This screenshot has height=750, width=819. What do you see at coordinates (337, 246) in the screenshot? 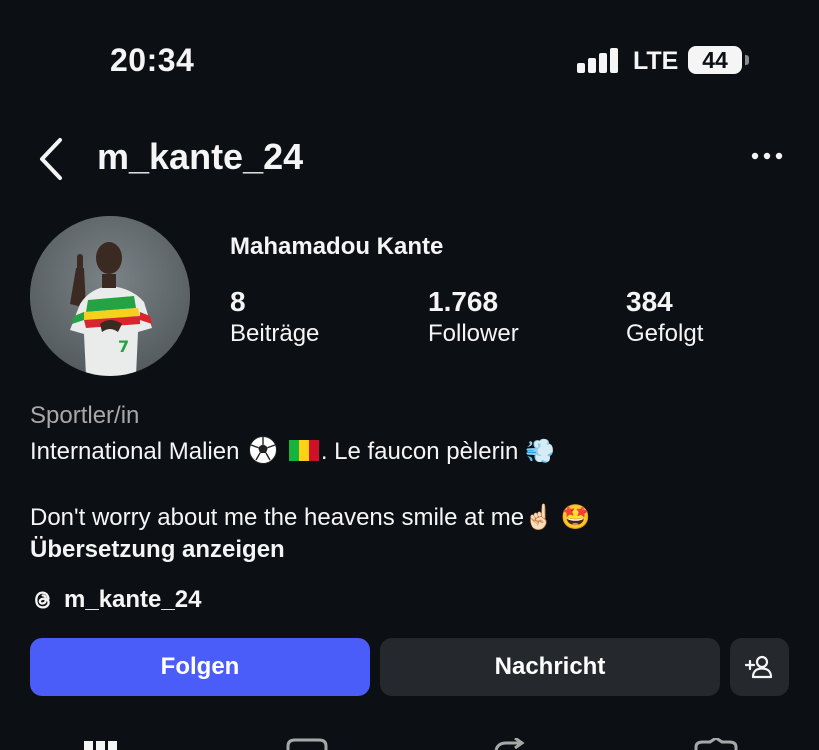
I see `full-name: Mahamadou Kante` at bounding box center [337, 246].